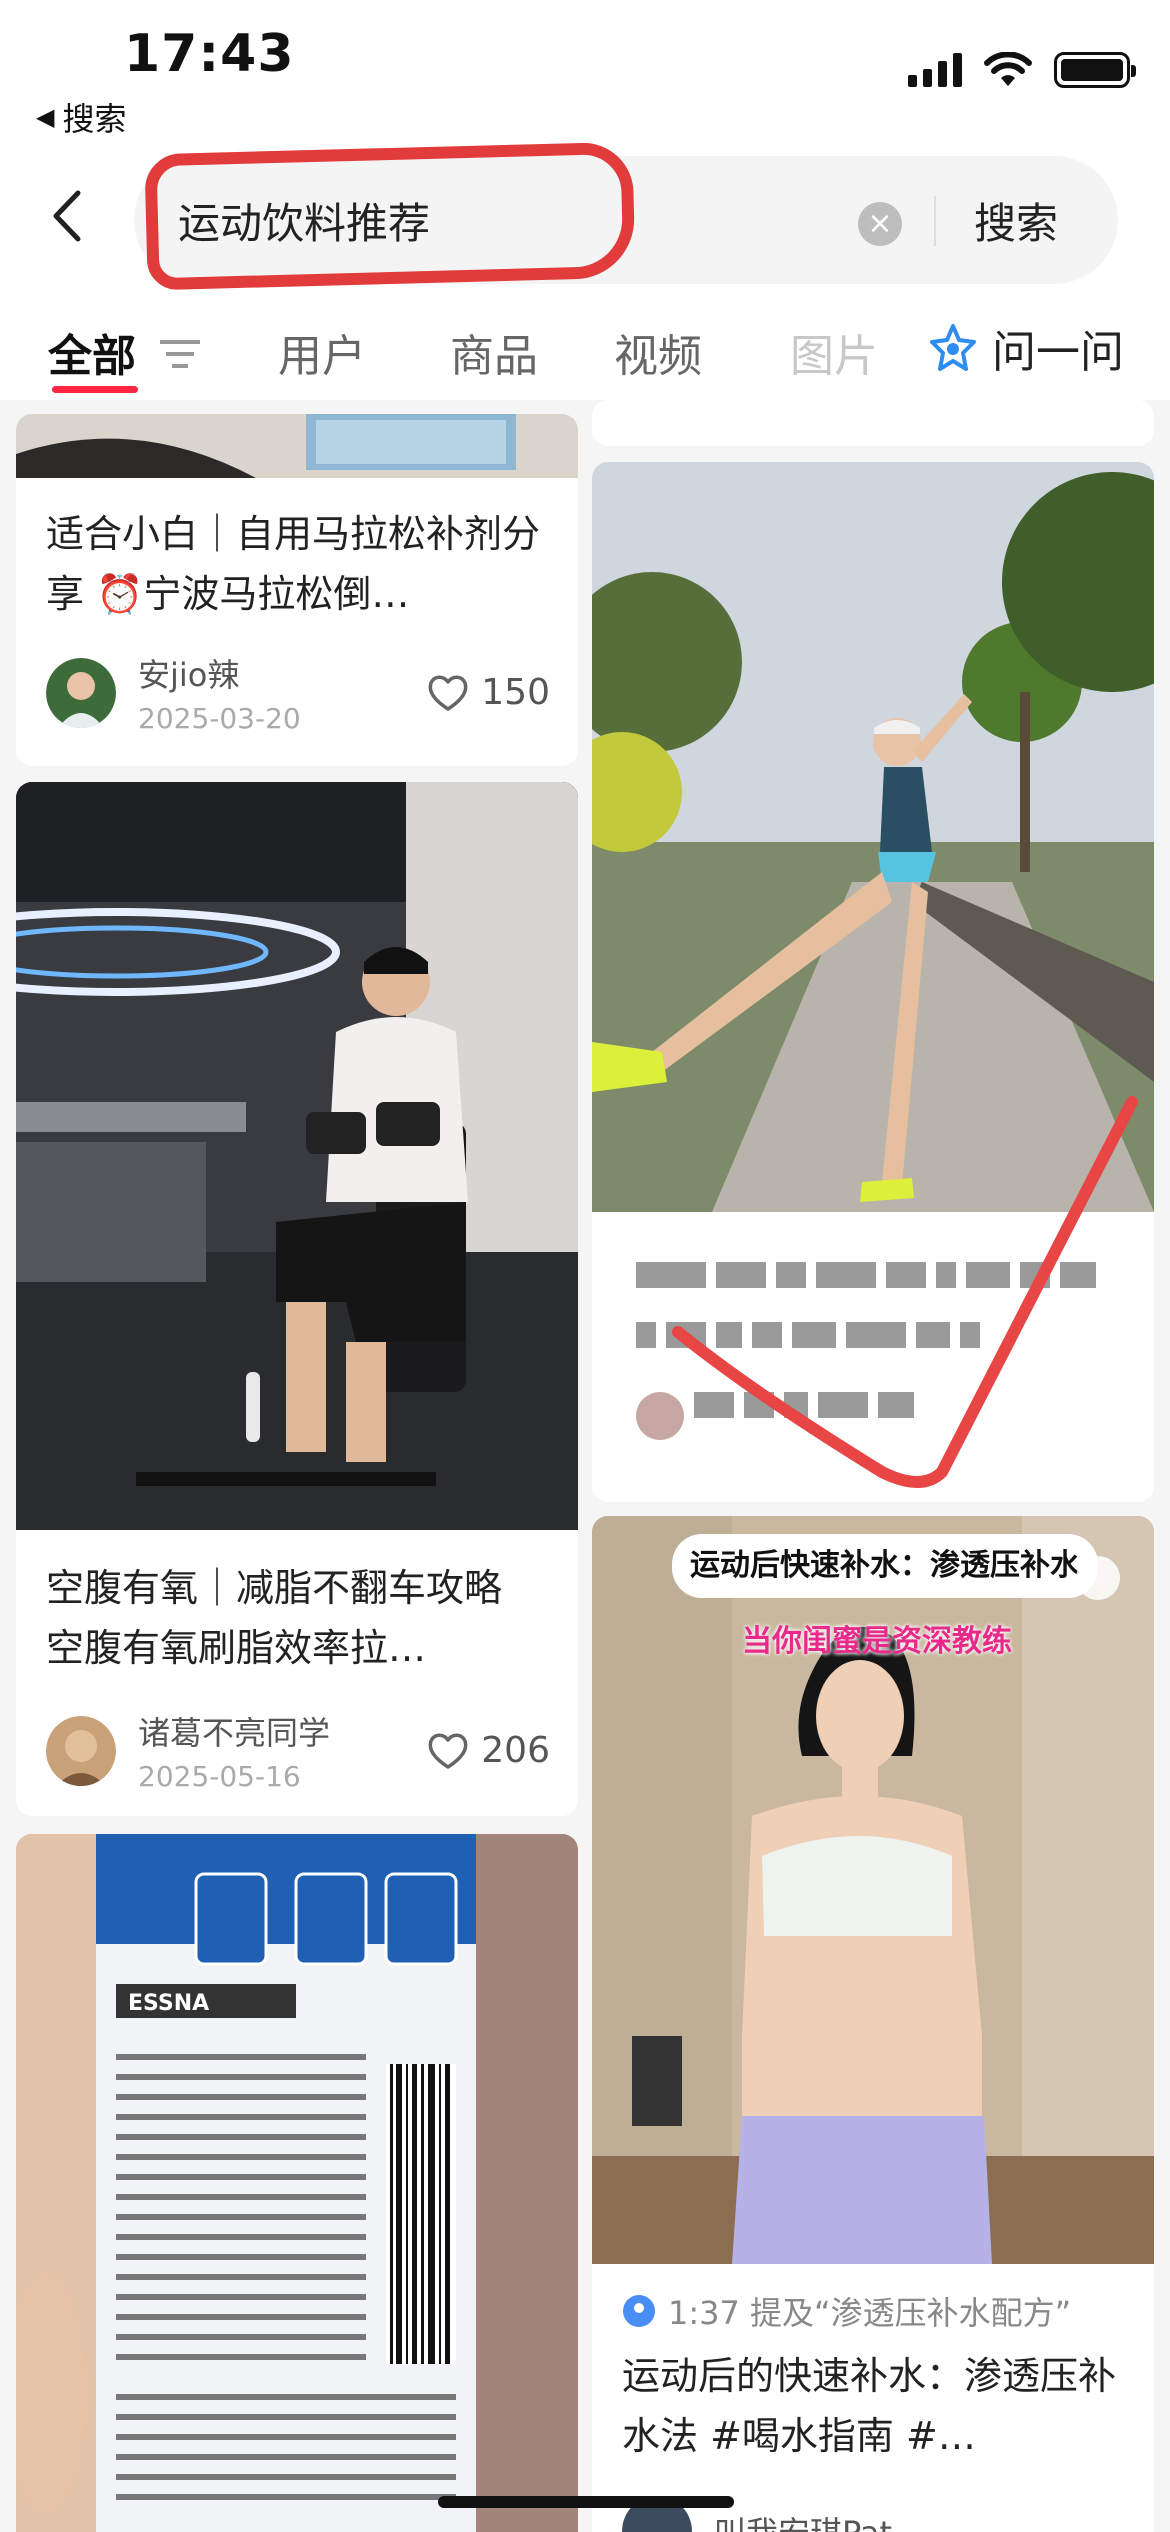 This screenshot has width=1170, height=2532. I want to click on card-image-gym, so click(297, 1156).